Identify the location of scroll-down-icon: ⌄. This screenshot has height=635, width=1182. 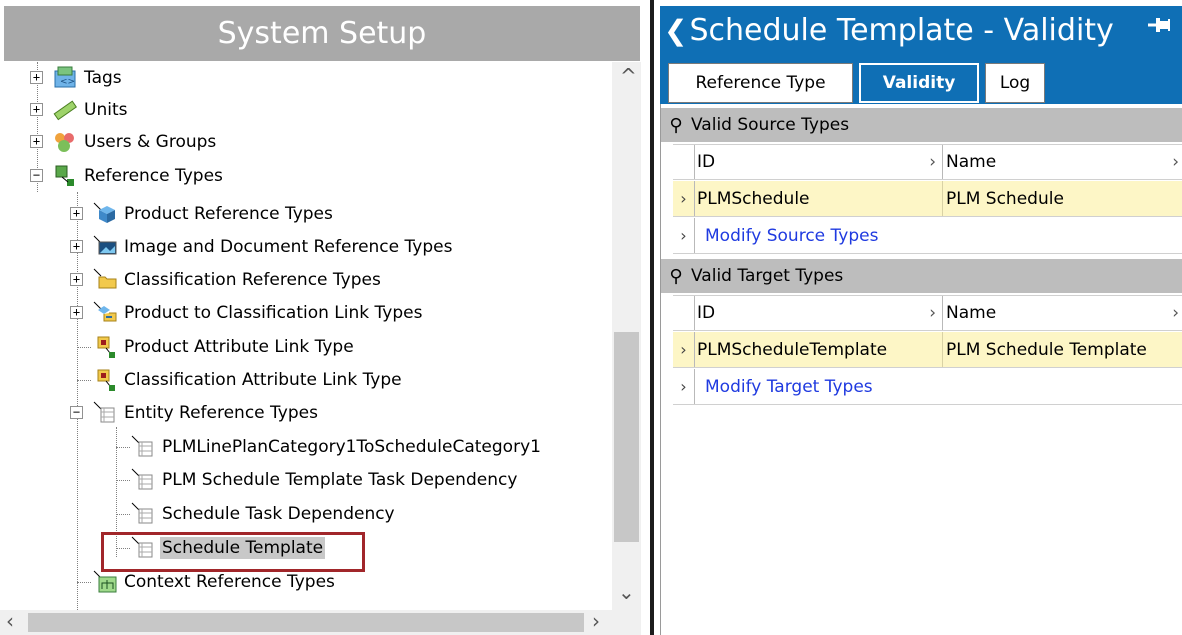
(626, 592).